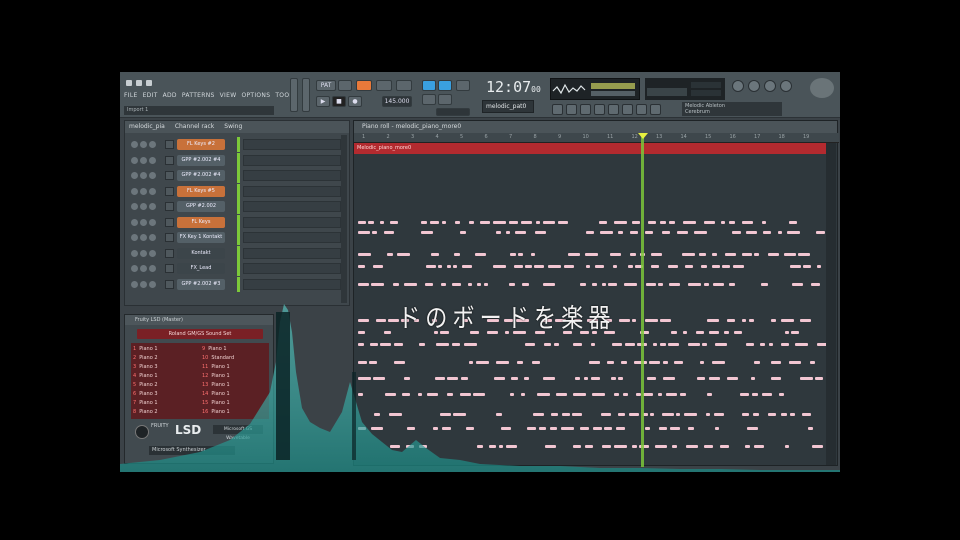  Describe the element at coordinates (643, 136) in the screenshot. I see `playhead-marker-icon` at that location.